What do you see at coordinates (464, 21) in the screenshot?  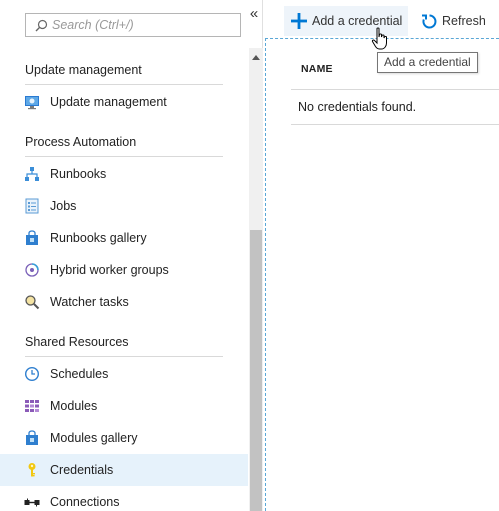 I see `refresh-label: Refresh` at bounding box center [464, 21].